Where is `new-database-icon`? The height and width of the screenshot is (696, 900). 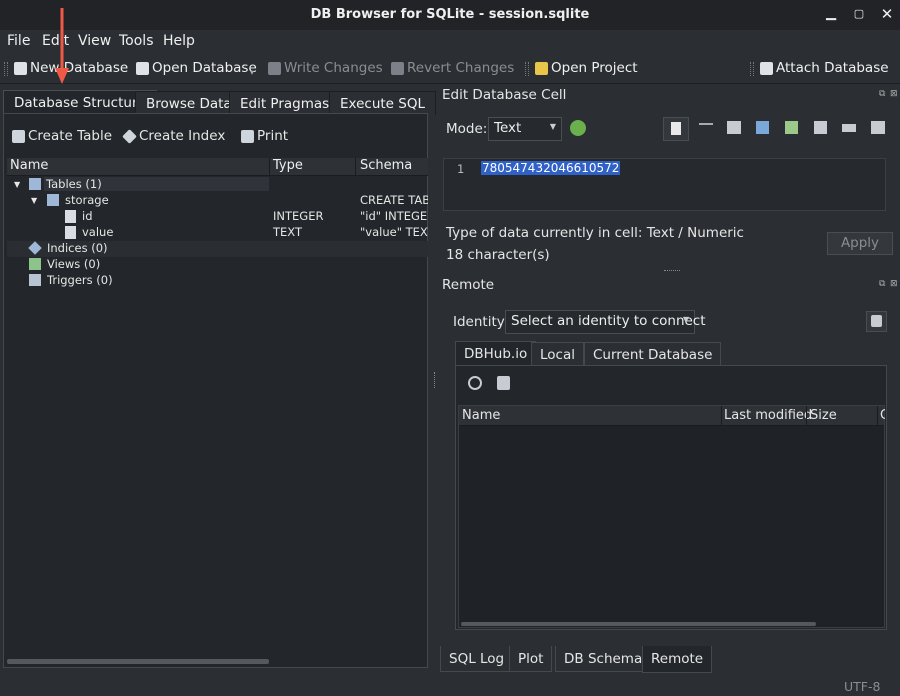
new-database-icon is located at coordinates (20, 68).